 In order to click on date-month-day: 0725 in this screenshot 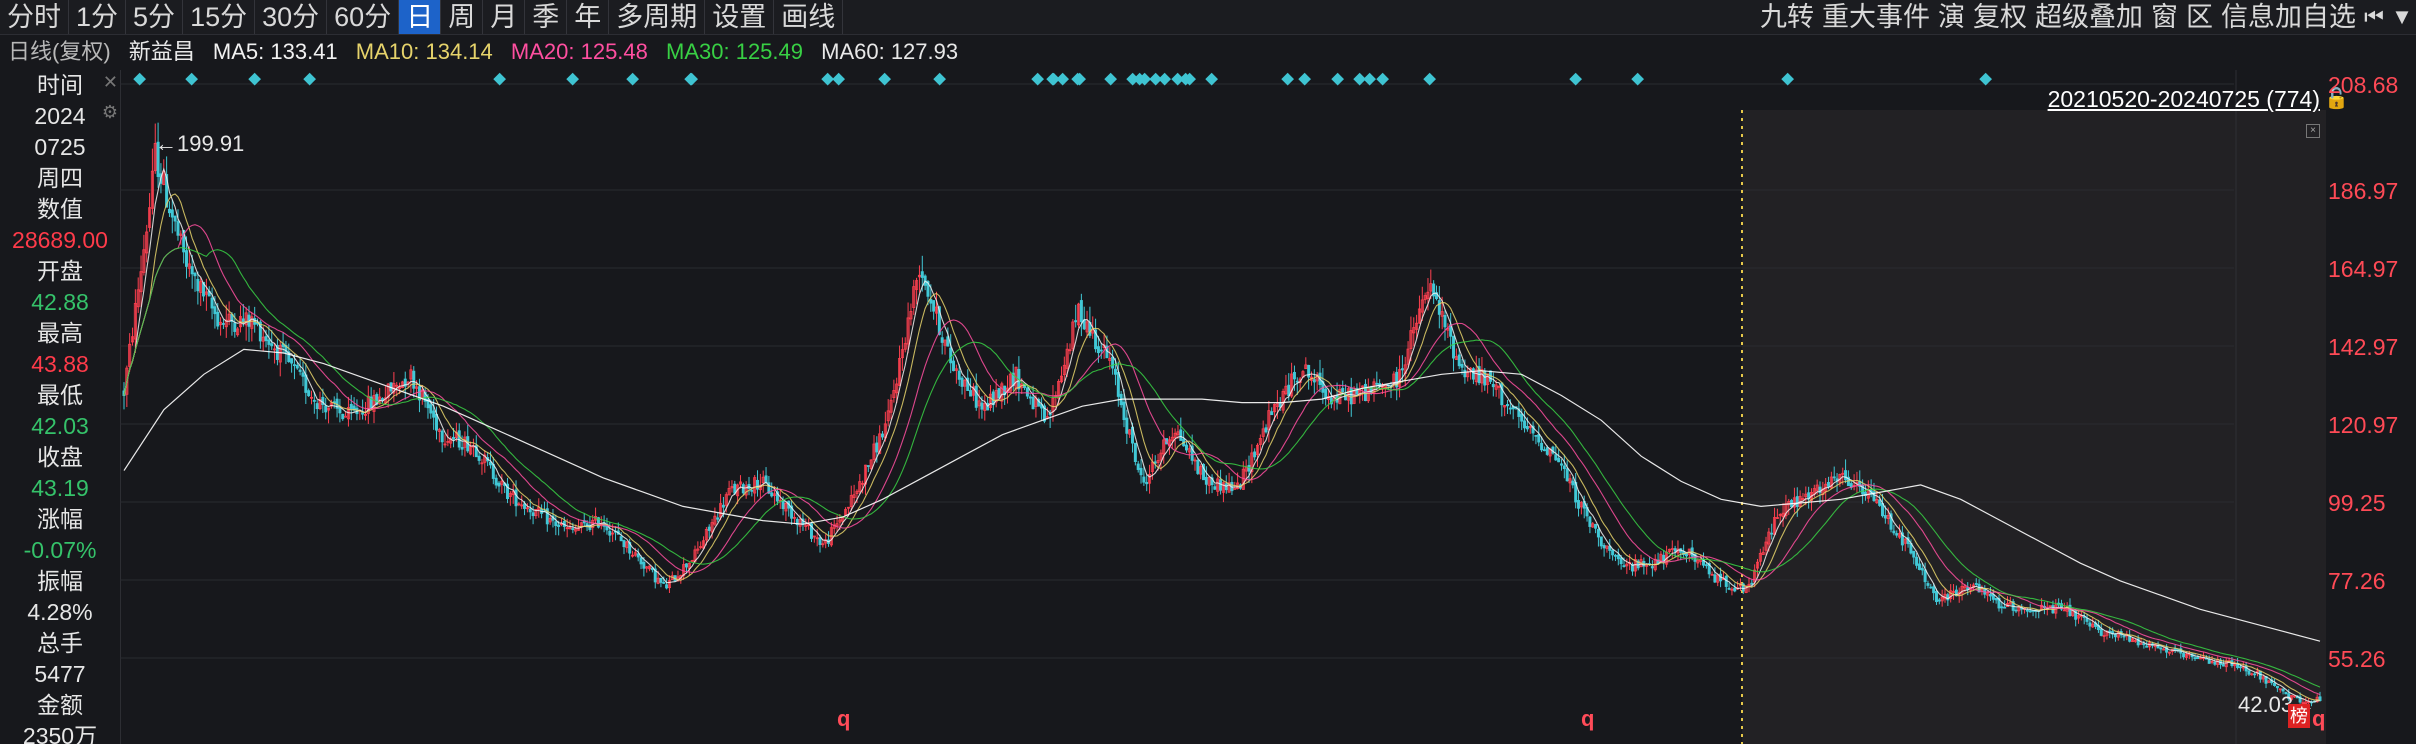, I will do `click(60, 147)`.